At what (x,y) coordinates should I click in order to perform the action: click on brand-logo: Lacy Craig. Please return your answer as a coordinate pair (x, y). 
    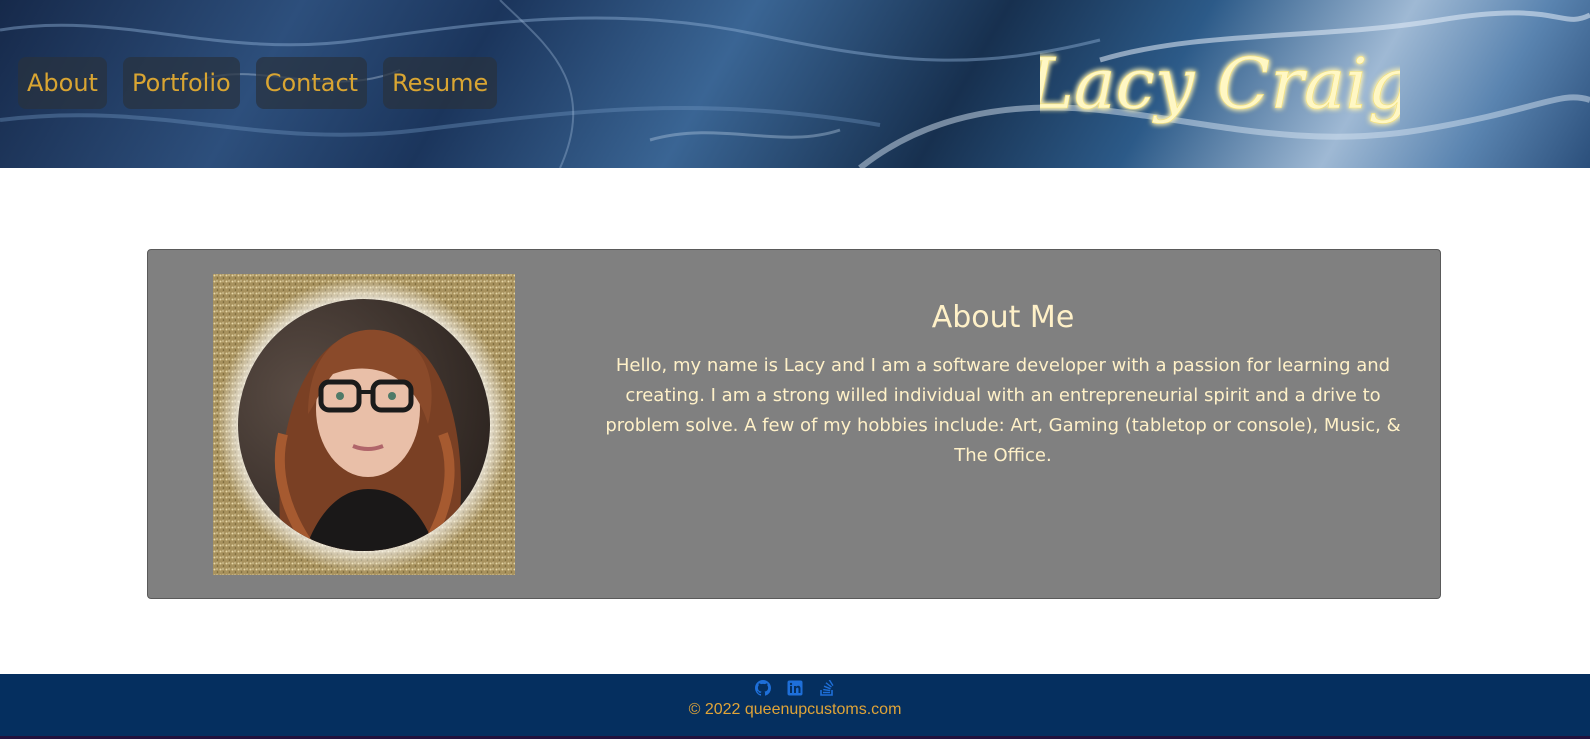
    Looking at the image, I should click on (1219, 88).